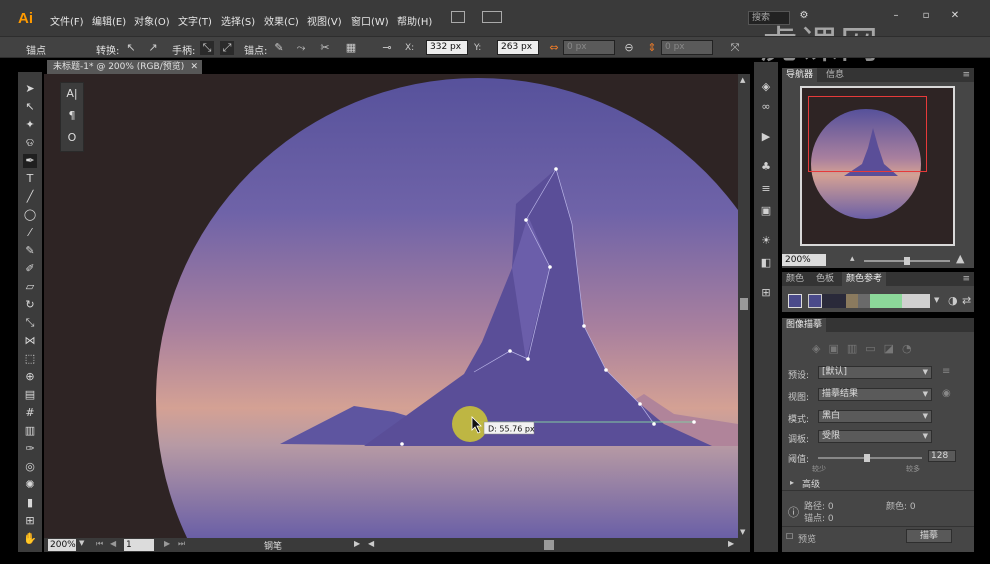 The height and width of the screenshot is (564, 990). Describe the element at coordinates (735, 48) in the screenshot. I see `transform-icon: ⤧` at that location.